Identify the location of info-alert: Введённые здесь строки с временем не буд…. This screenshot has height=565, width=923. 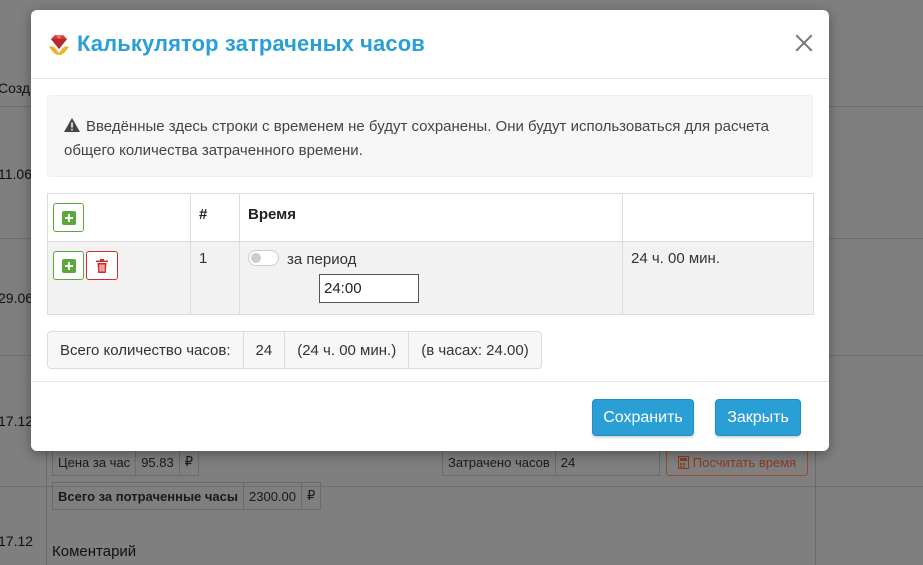
(430, 136).